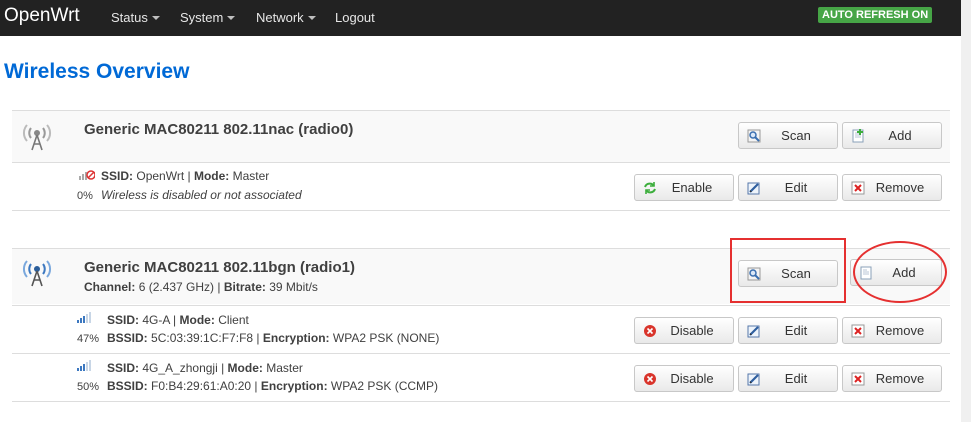  What do you see at coordinates (85, 196) in the screenshot?
I see `signal-percent: 0%` at bounding box center [85, 196].